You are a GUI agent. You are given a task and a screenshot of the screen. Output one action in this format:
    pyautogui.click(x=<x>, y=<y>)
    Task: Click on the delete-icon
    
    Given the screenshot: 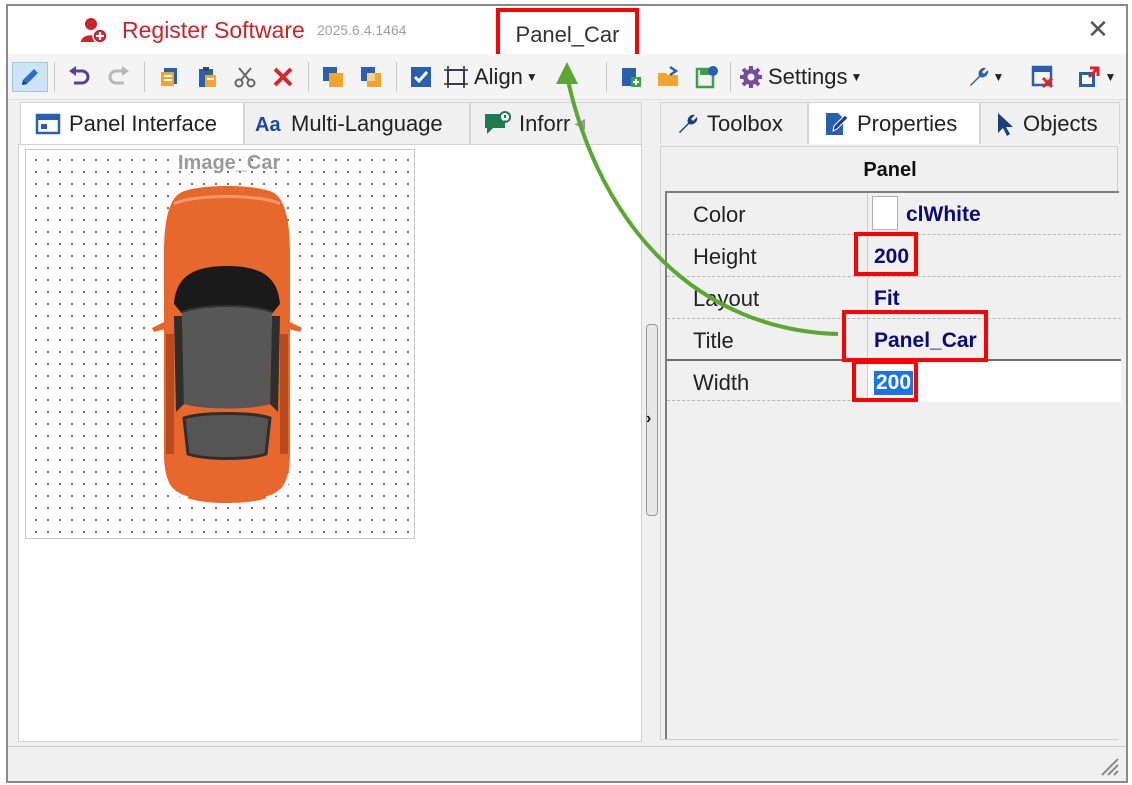 What is the action you would take?
    pyautogui.click(x=283, y=77)
    